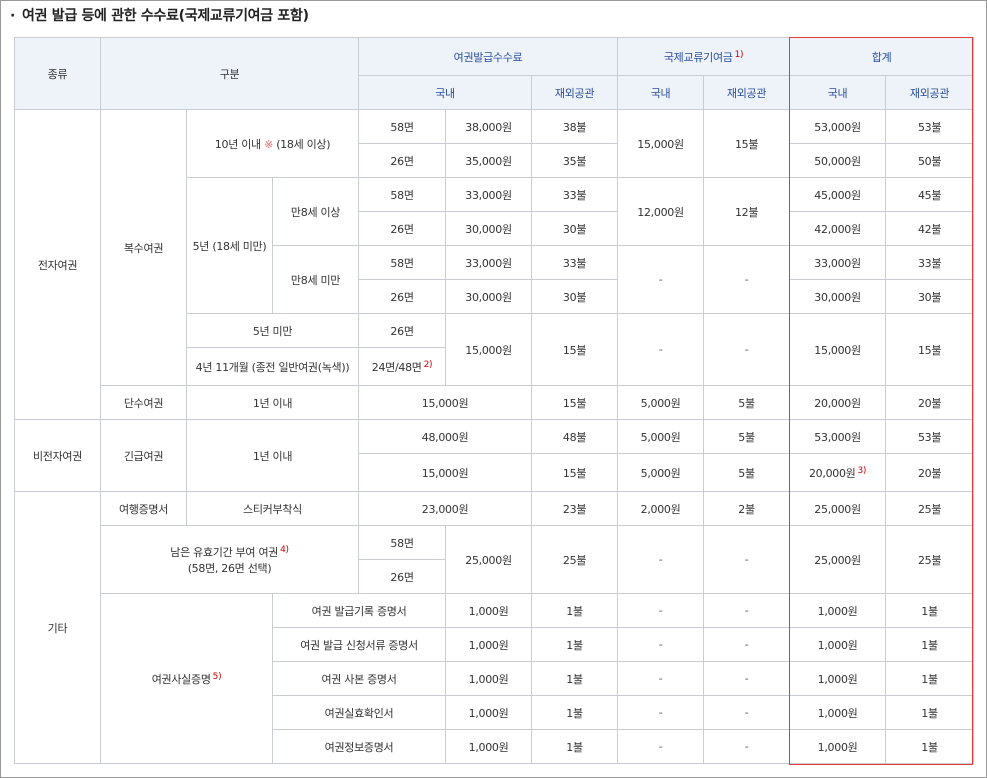 The height and width of the screenshot is (778, 987). I want to click on footnote-4: 4), so click(284, 550).